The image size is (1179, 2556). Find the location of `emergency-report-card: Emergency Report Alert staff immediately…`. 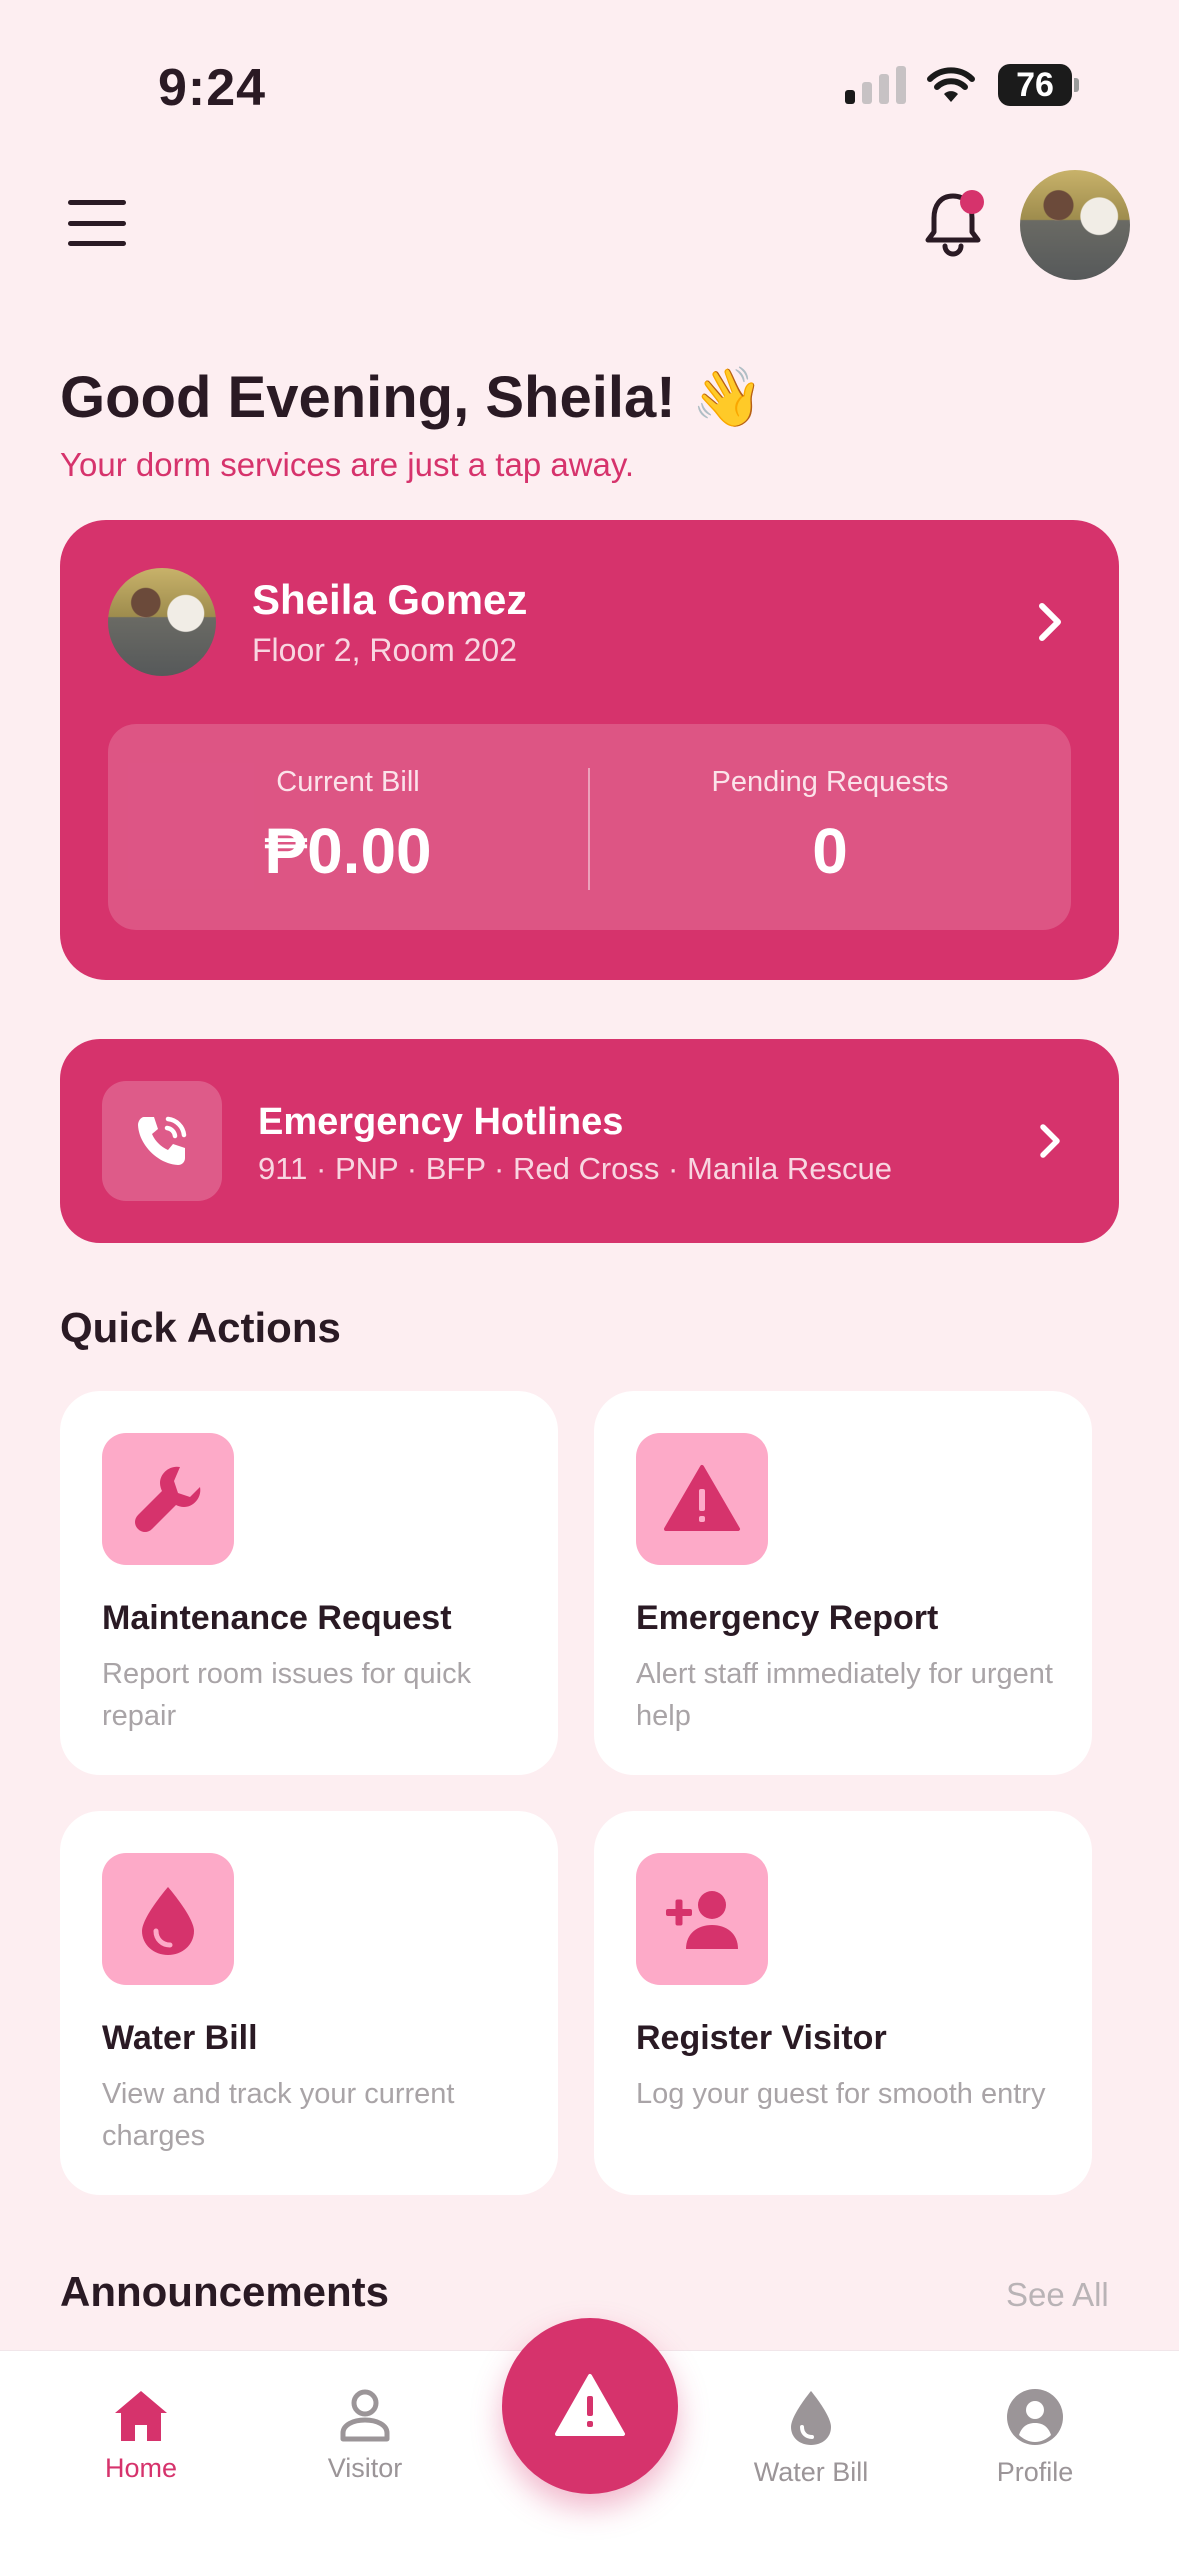

emergency-report-card: Emergency Report Alert staff immediately… is located at coordinates (843, 1583).